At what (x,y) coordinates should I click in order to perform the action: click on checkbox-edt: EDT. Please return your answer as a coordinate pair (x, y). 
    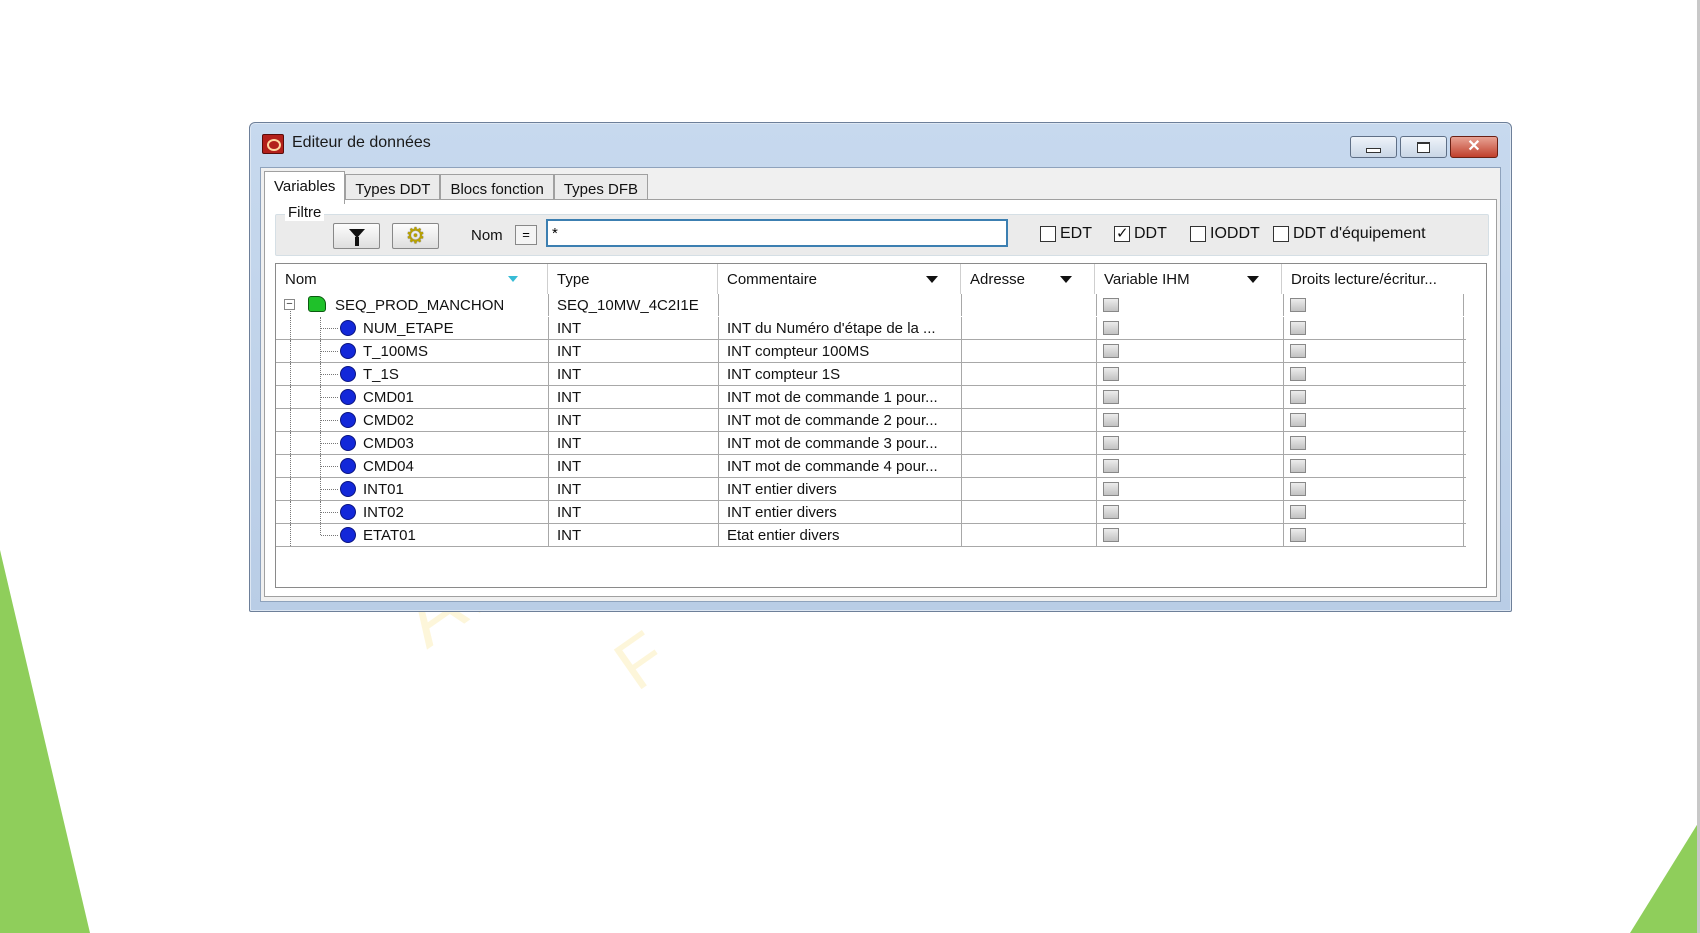
    Looking at the image, I should click on (1066, 234).